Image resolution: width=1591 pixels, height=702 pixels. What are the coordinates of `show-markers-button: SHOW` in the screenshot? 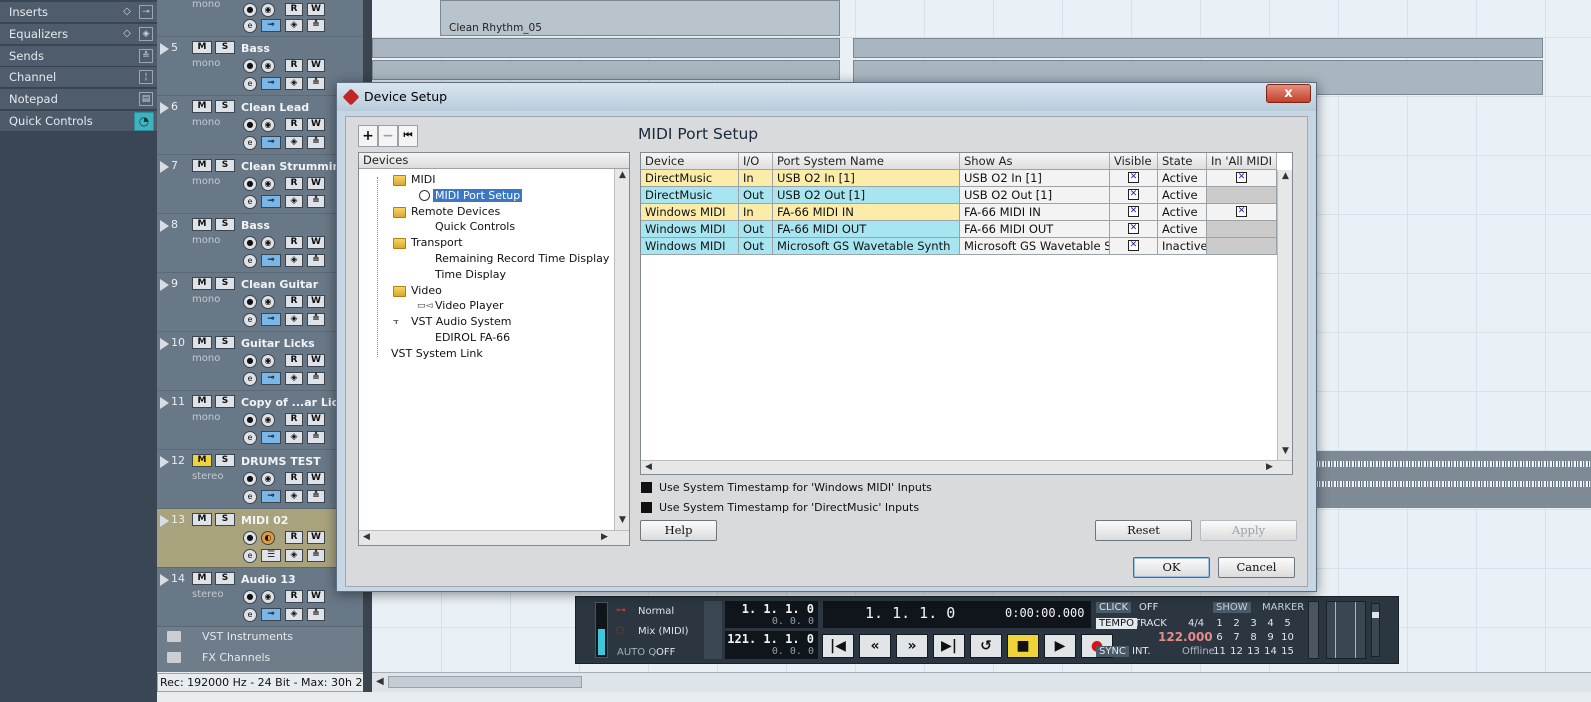 It's located at (1232, 607).